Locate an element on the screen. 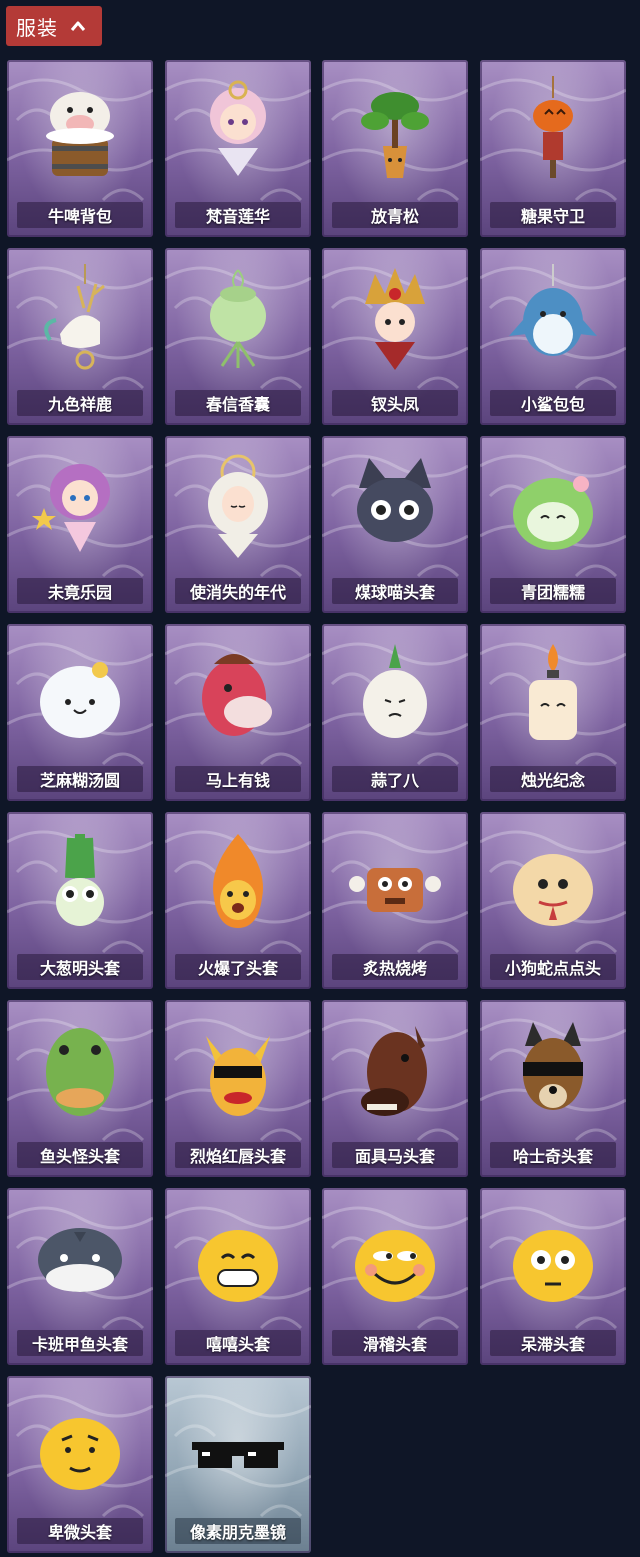 The height and width of the screenshot is (1557, 640). item-label-bar: 使消失的年代 is located at coordinates (238, 591).